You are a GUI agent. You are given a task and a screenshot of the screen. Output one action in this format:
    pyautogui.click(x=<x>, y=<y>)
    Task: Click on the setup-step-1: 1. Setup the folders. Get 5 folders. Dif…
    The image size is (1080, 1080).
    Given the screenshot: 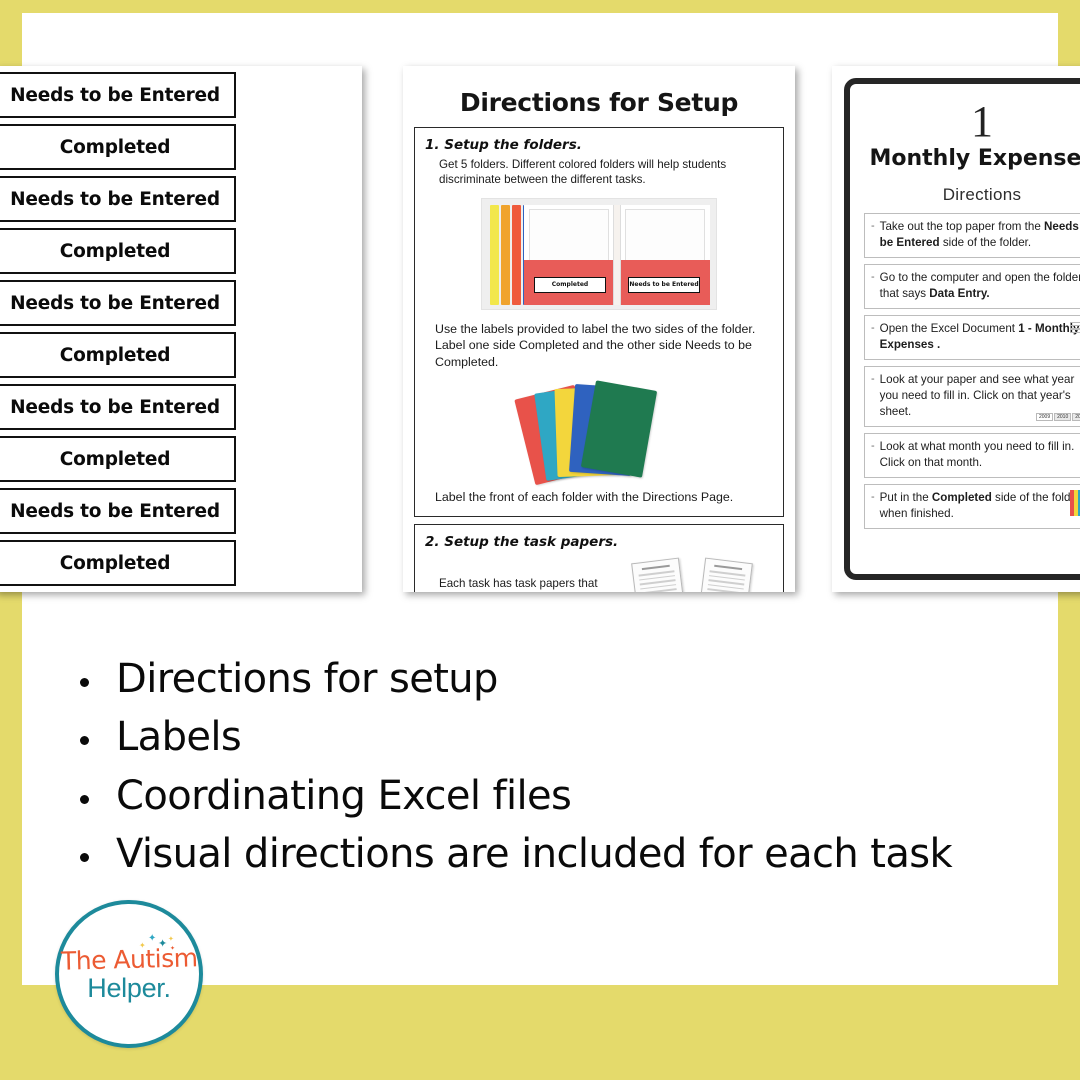 What is the action you would take?
    pyautogui.click(x=599, y=322)
    